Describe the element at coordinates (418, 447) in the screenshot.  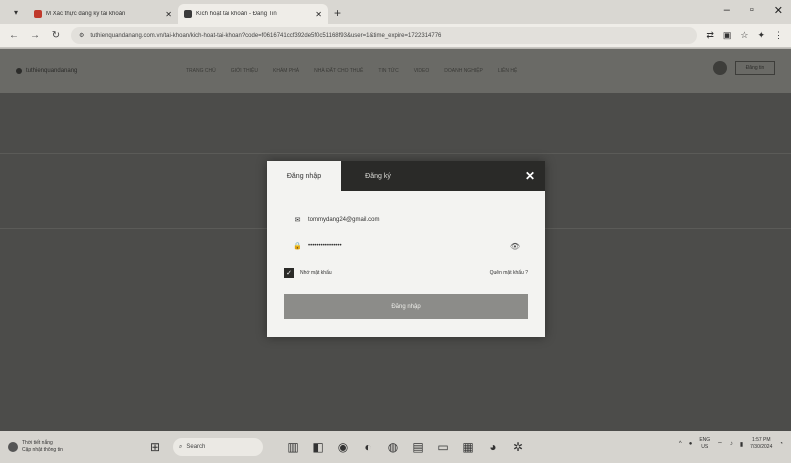
I see `file-explorer-icon: ▤` at that location.